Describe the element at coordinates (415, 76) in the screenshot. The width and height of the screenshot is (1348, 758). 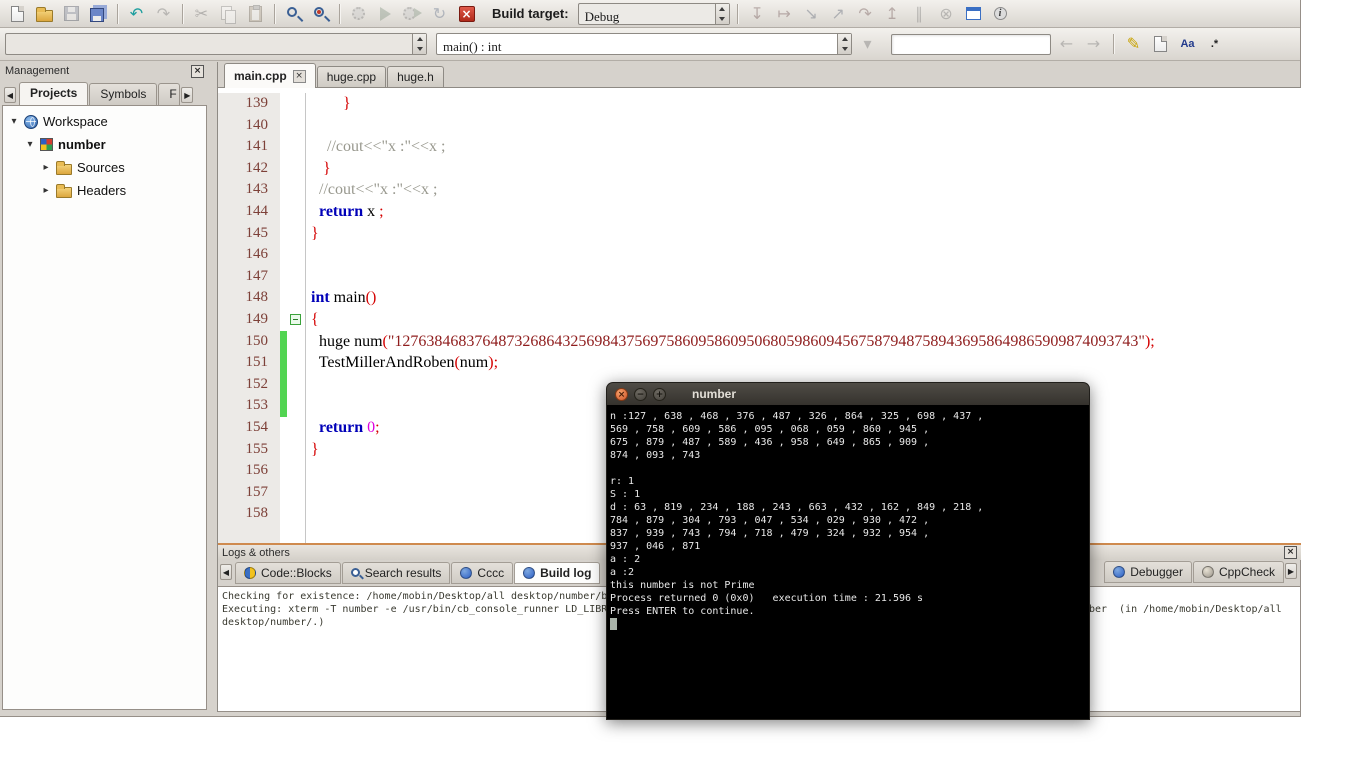
I see `editor-tab-huge-h: huge.h` at that location.